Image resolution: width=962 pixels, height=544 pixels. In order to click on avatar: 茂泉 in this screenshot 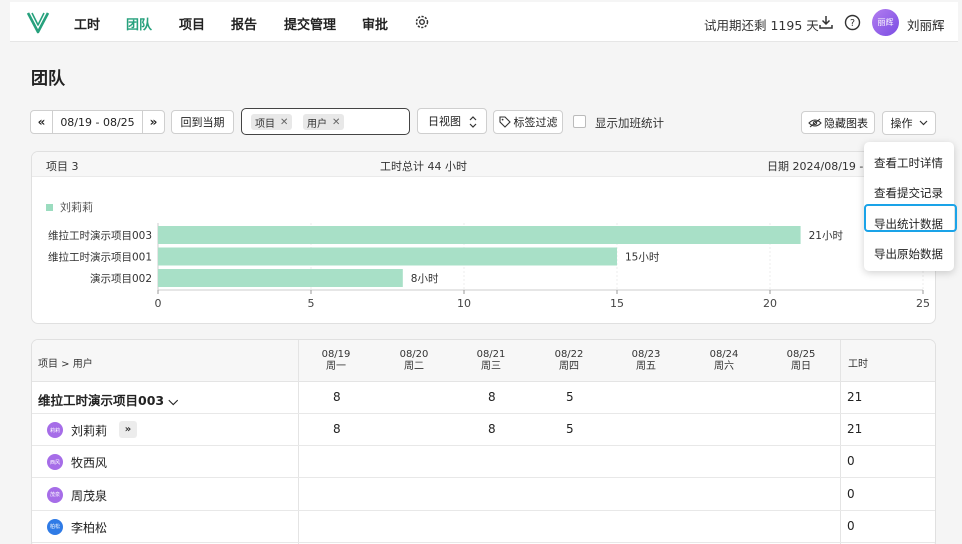, I will do `click(55, 494)`.